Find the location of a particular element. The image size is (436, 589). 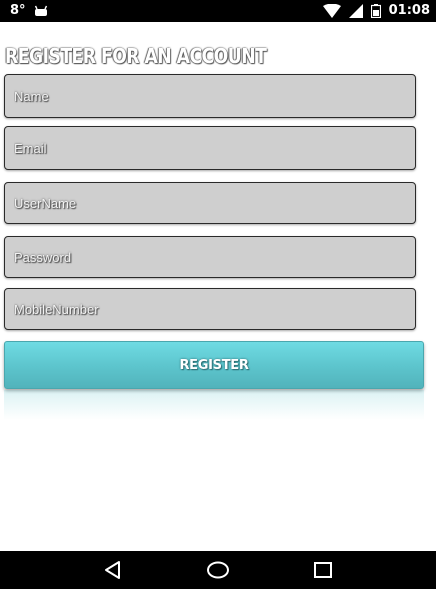

home-icon is located at coordinates (218, 570).